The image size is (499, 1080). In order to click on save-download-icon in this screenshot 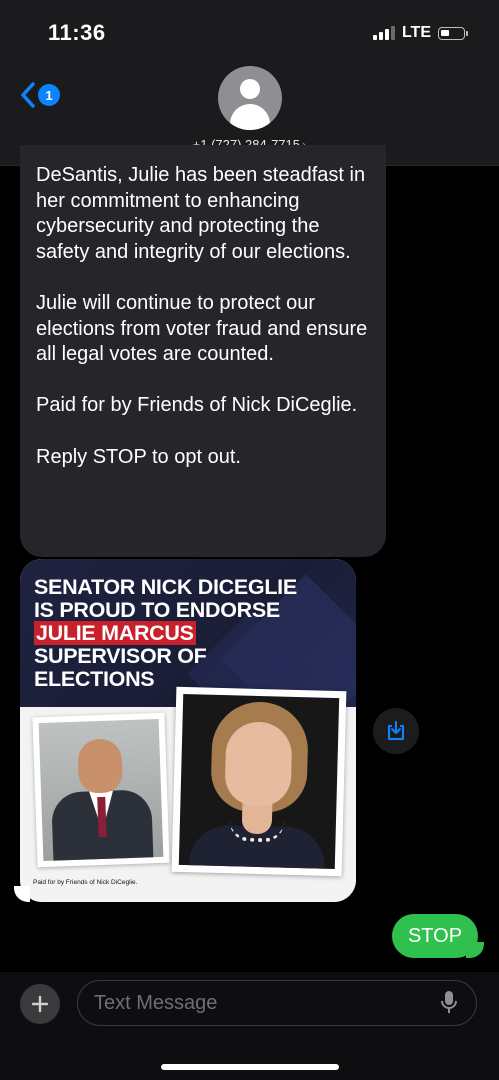, I will do `click(396, 730)`.